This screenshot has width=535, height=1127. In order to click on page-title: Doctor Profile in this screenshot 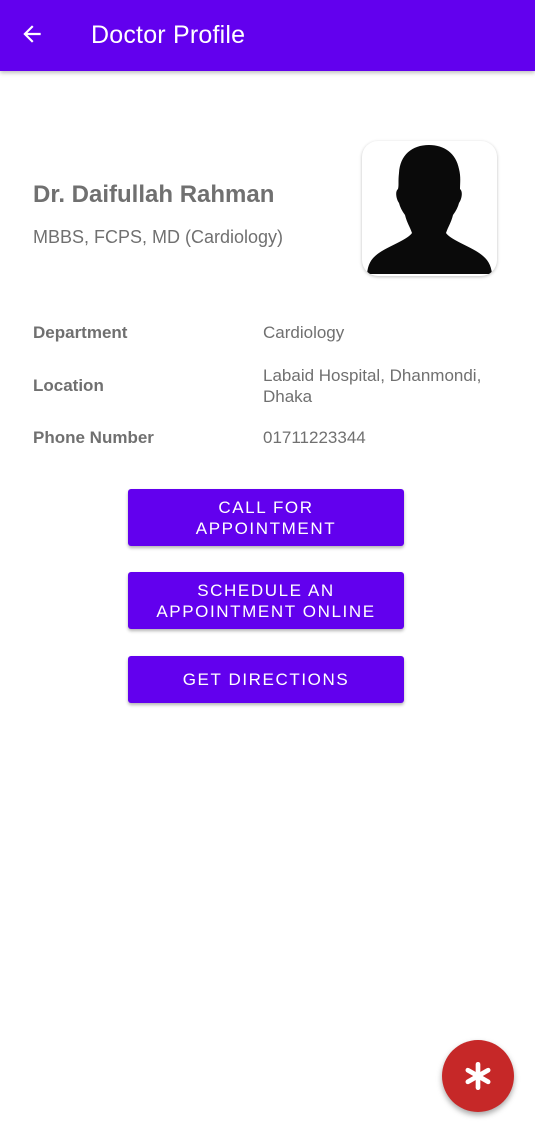, I will do `click(168, 35)`.